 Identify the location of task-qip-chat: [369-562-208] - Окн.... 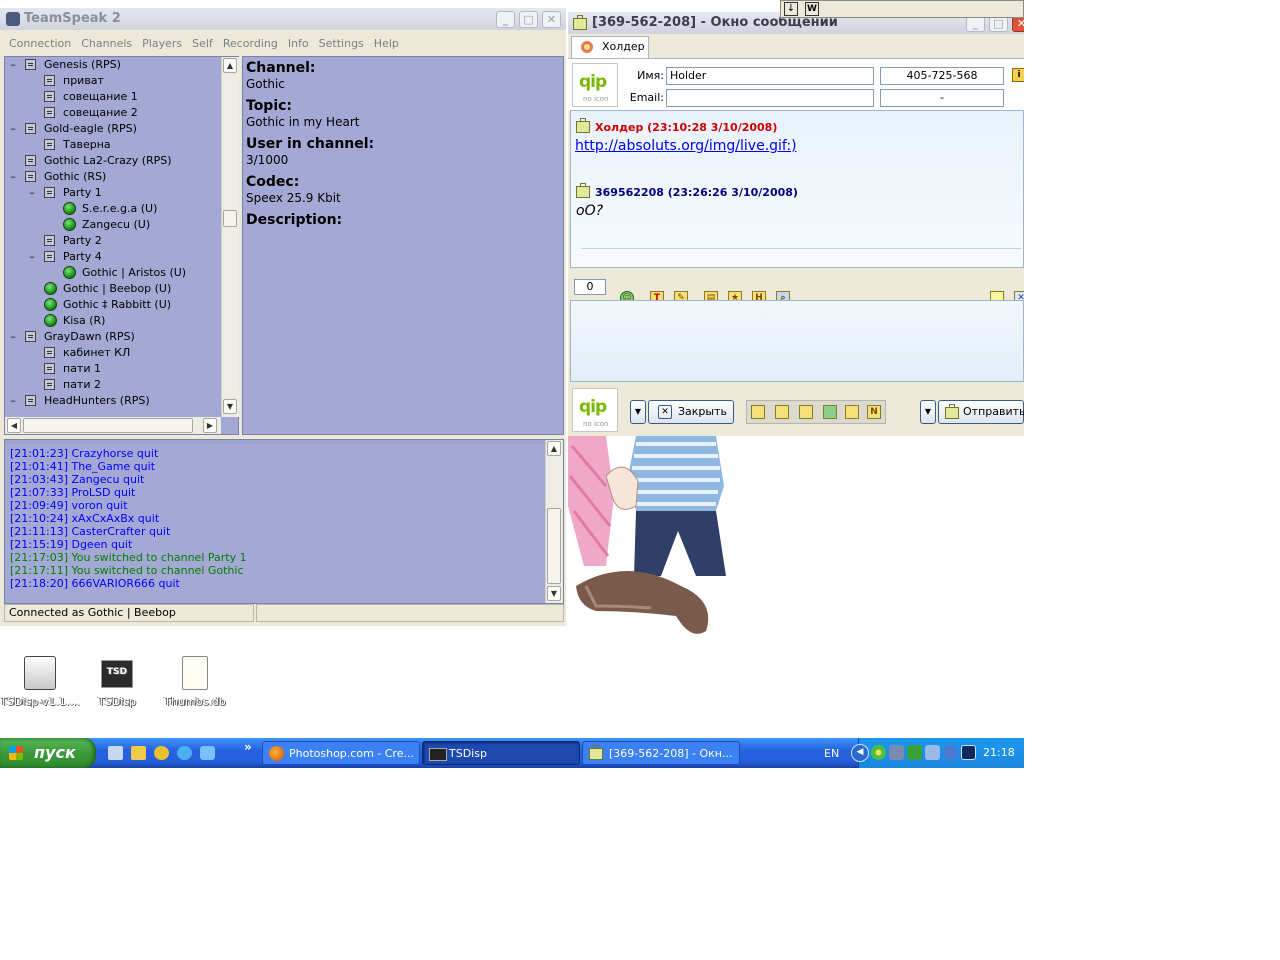
(661, 753).